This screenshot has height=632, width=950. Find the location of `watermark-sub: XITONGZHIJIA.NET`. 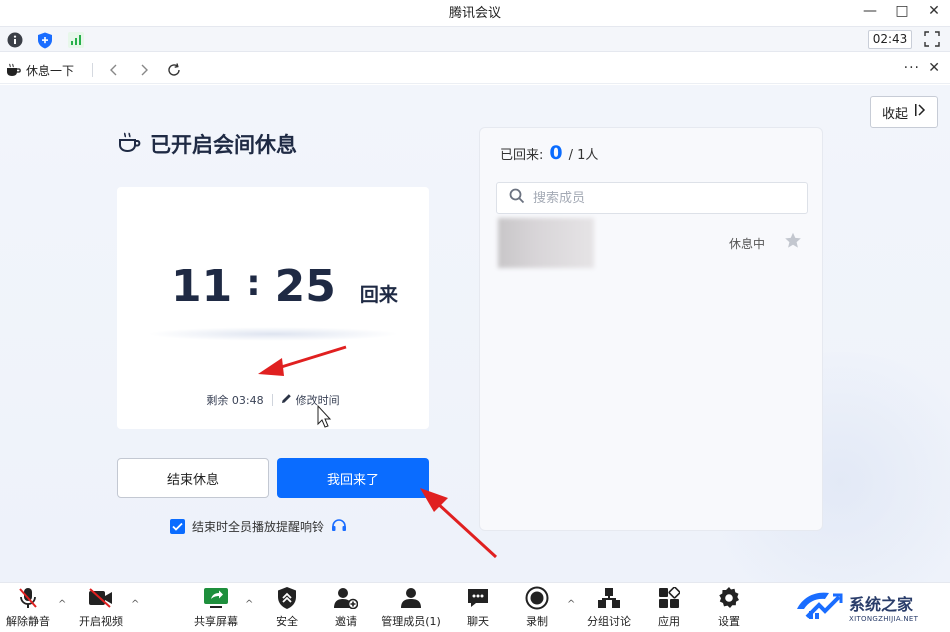

watermark-sub: XITONGZHIJIA.NET is located at coordinates (884, 619).